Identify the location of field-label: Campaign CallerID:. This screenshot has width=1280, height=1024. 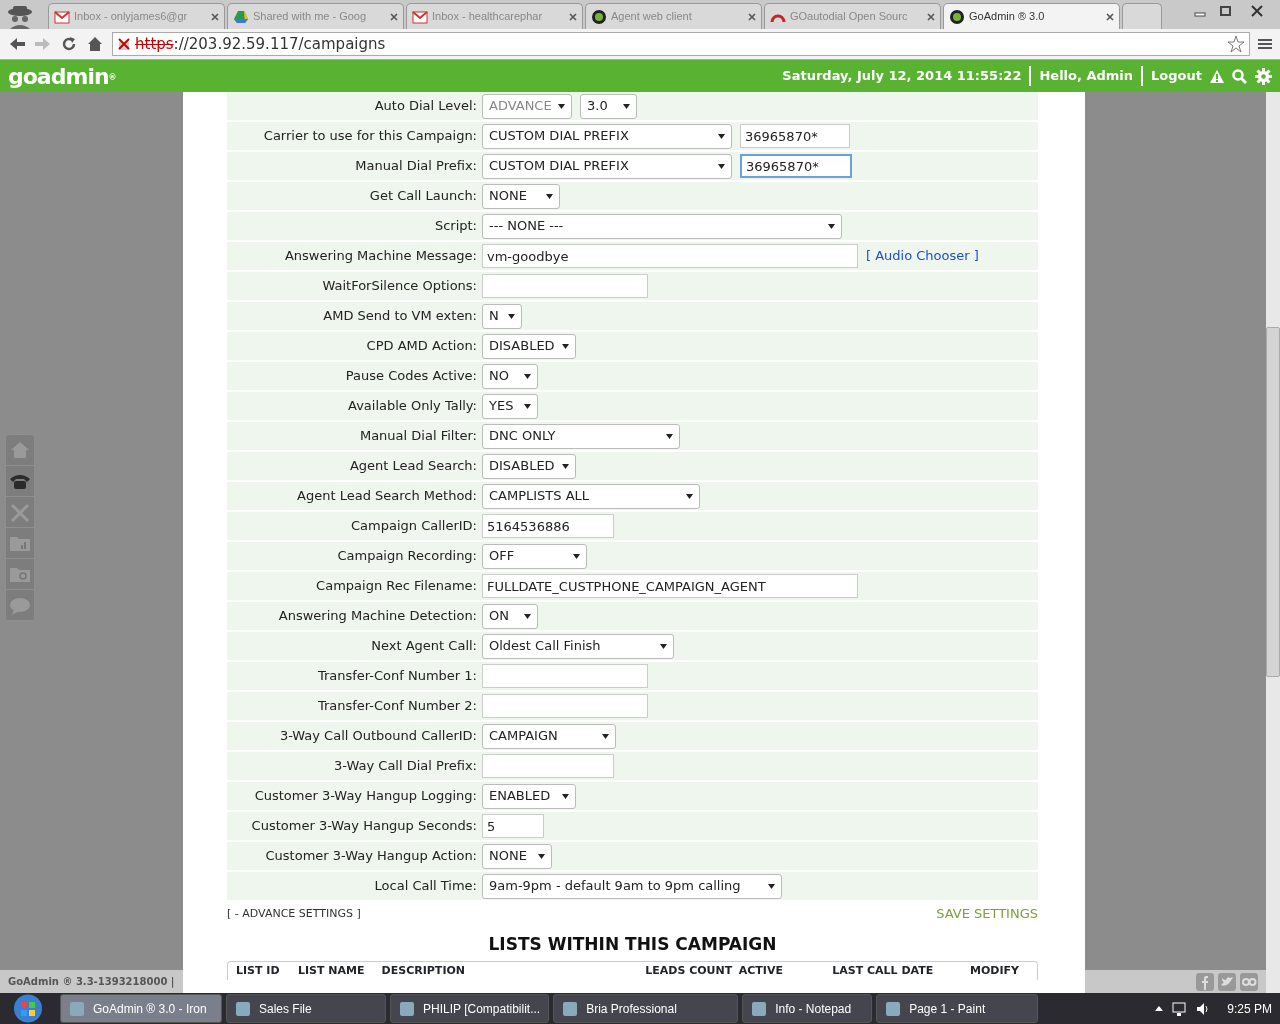
(414, 526).